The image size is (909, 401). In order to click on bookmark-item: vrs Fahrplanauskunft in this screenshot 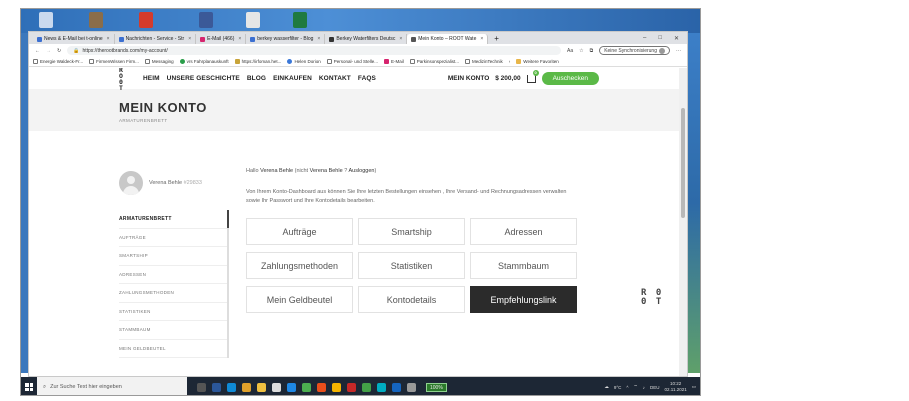, I will do `click(204, 61)`.